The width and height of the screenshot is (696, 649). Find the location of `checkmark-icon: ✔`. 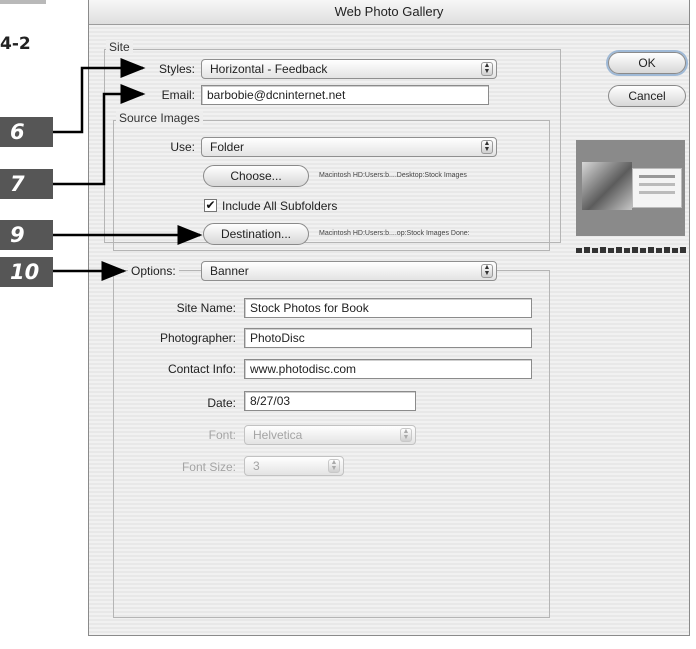

checkmark-icon: ✔ is located at coordinates (210, 205).